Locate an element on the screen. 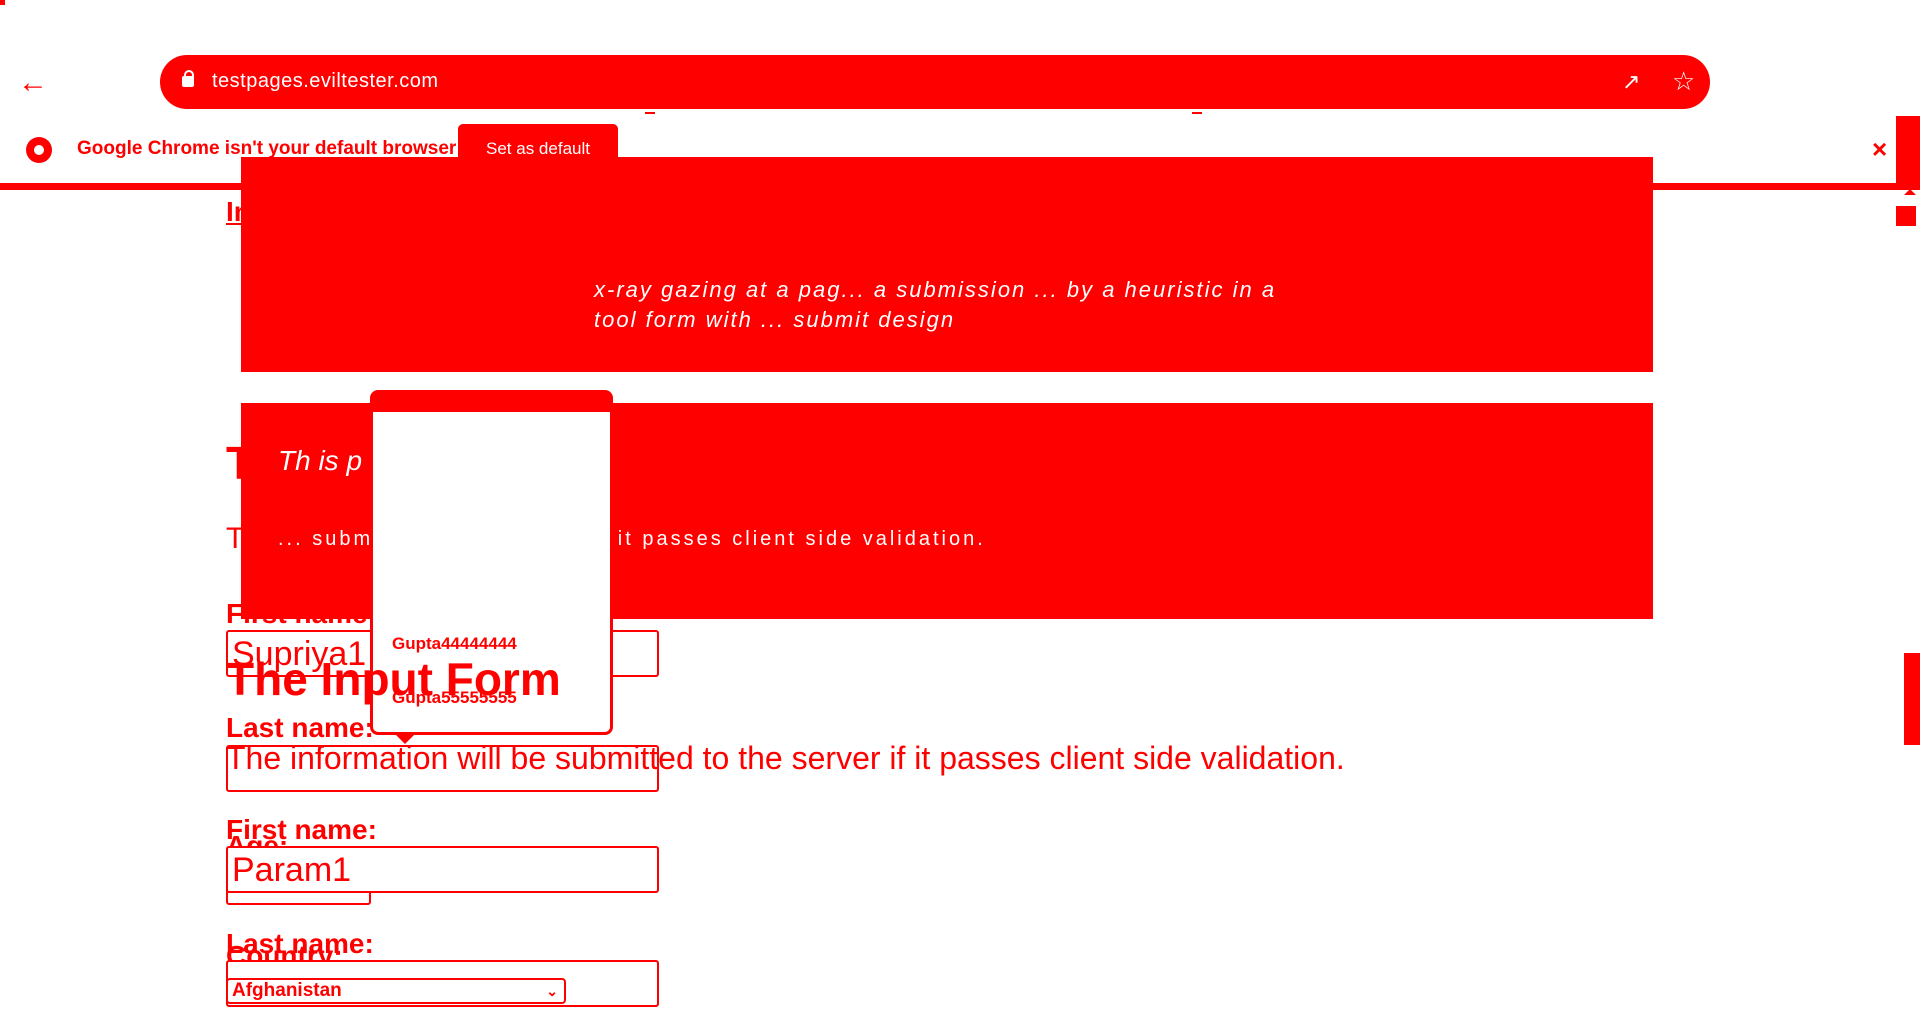  chevron-down-icon: ⌄ is located at coordinates (552, 991).